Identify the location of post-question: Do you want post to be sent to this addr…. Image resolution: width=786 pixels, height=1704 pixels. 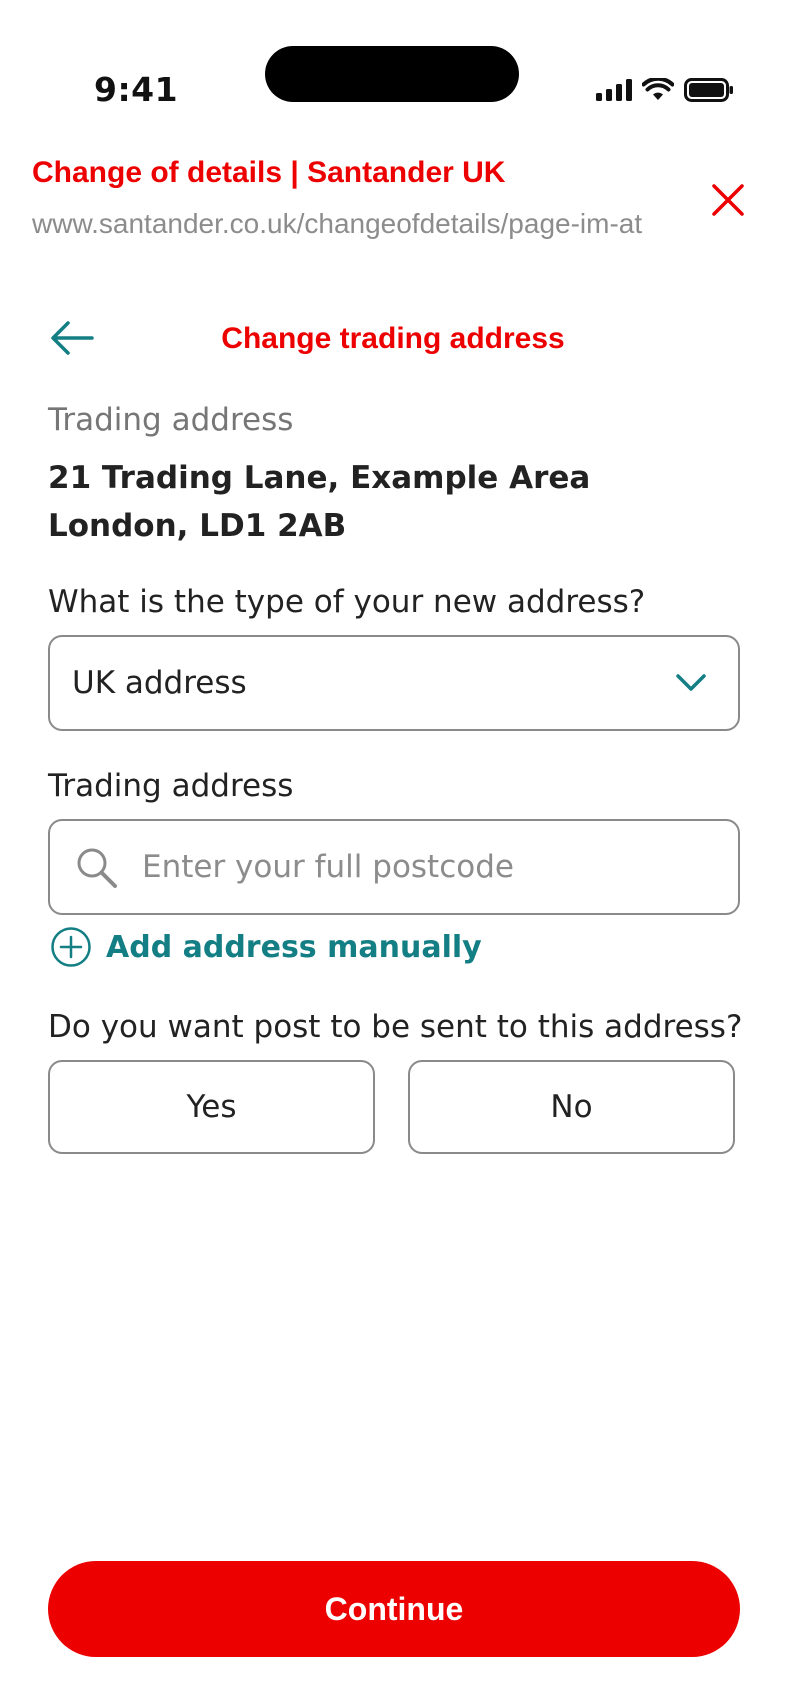
(395, 1027).